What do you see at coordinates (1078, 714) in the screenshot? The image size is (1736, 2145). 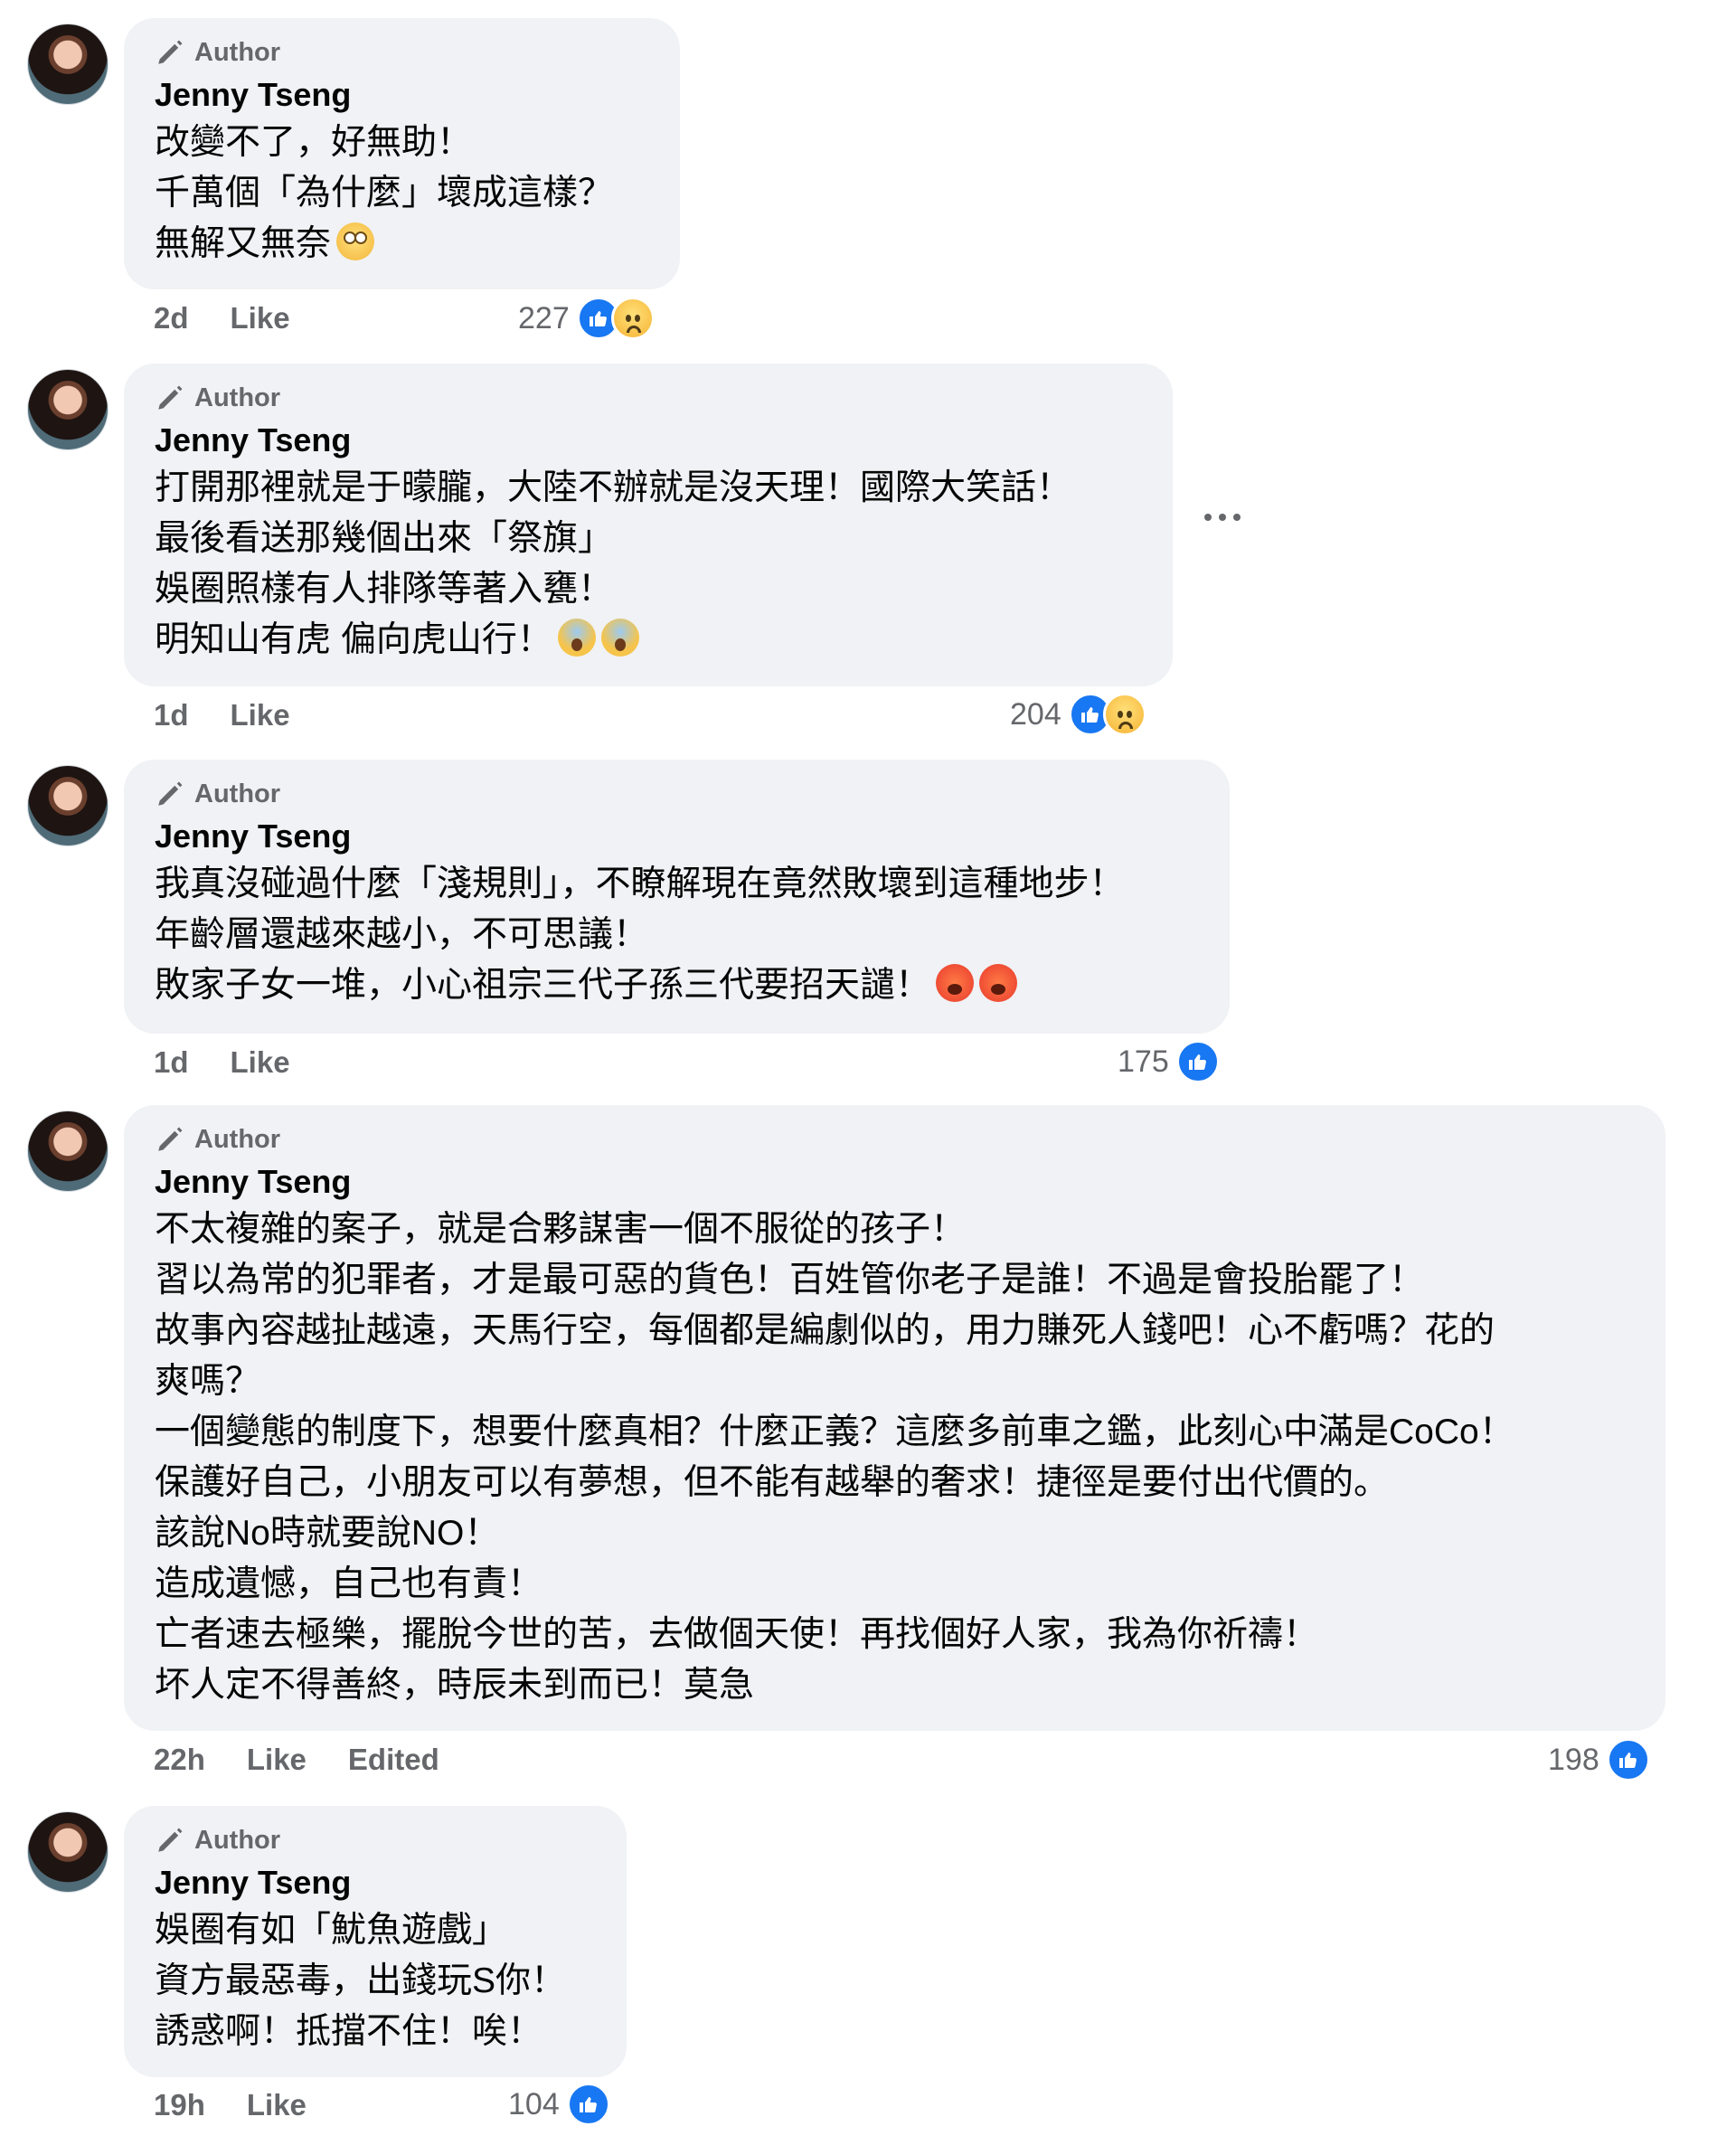 I see `reaction-summary: 204` at bounding box center [1078, 714].